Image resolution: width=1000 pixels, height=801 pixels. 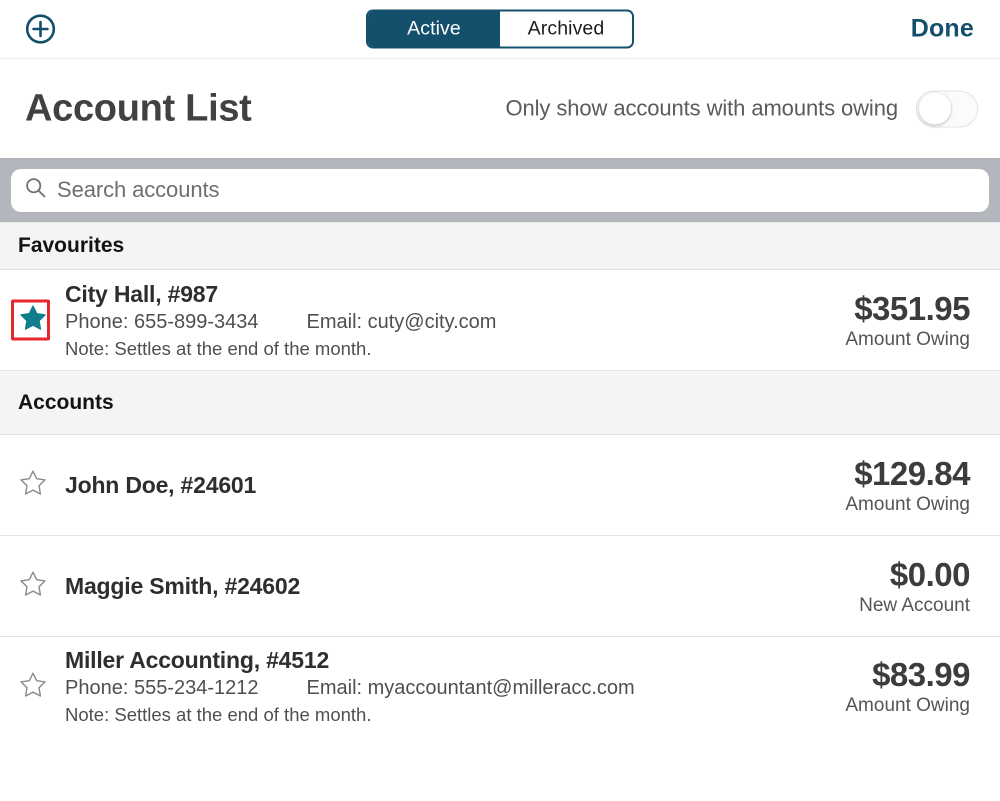 I want to click on search-bar-container: Search accounts, so click(x=500, y=190).